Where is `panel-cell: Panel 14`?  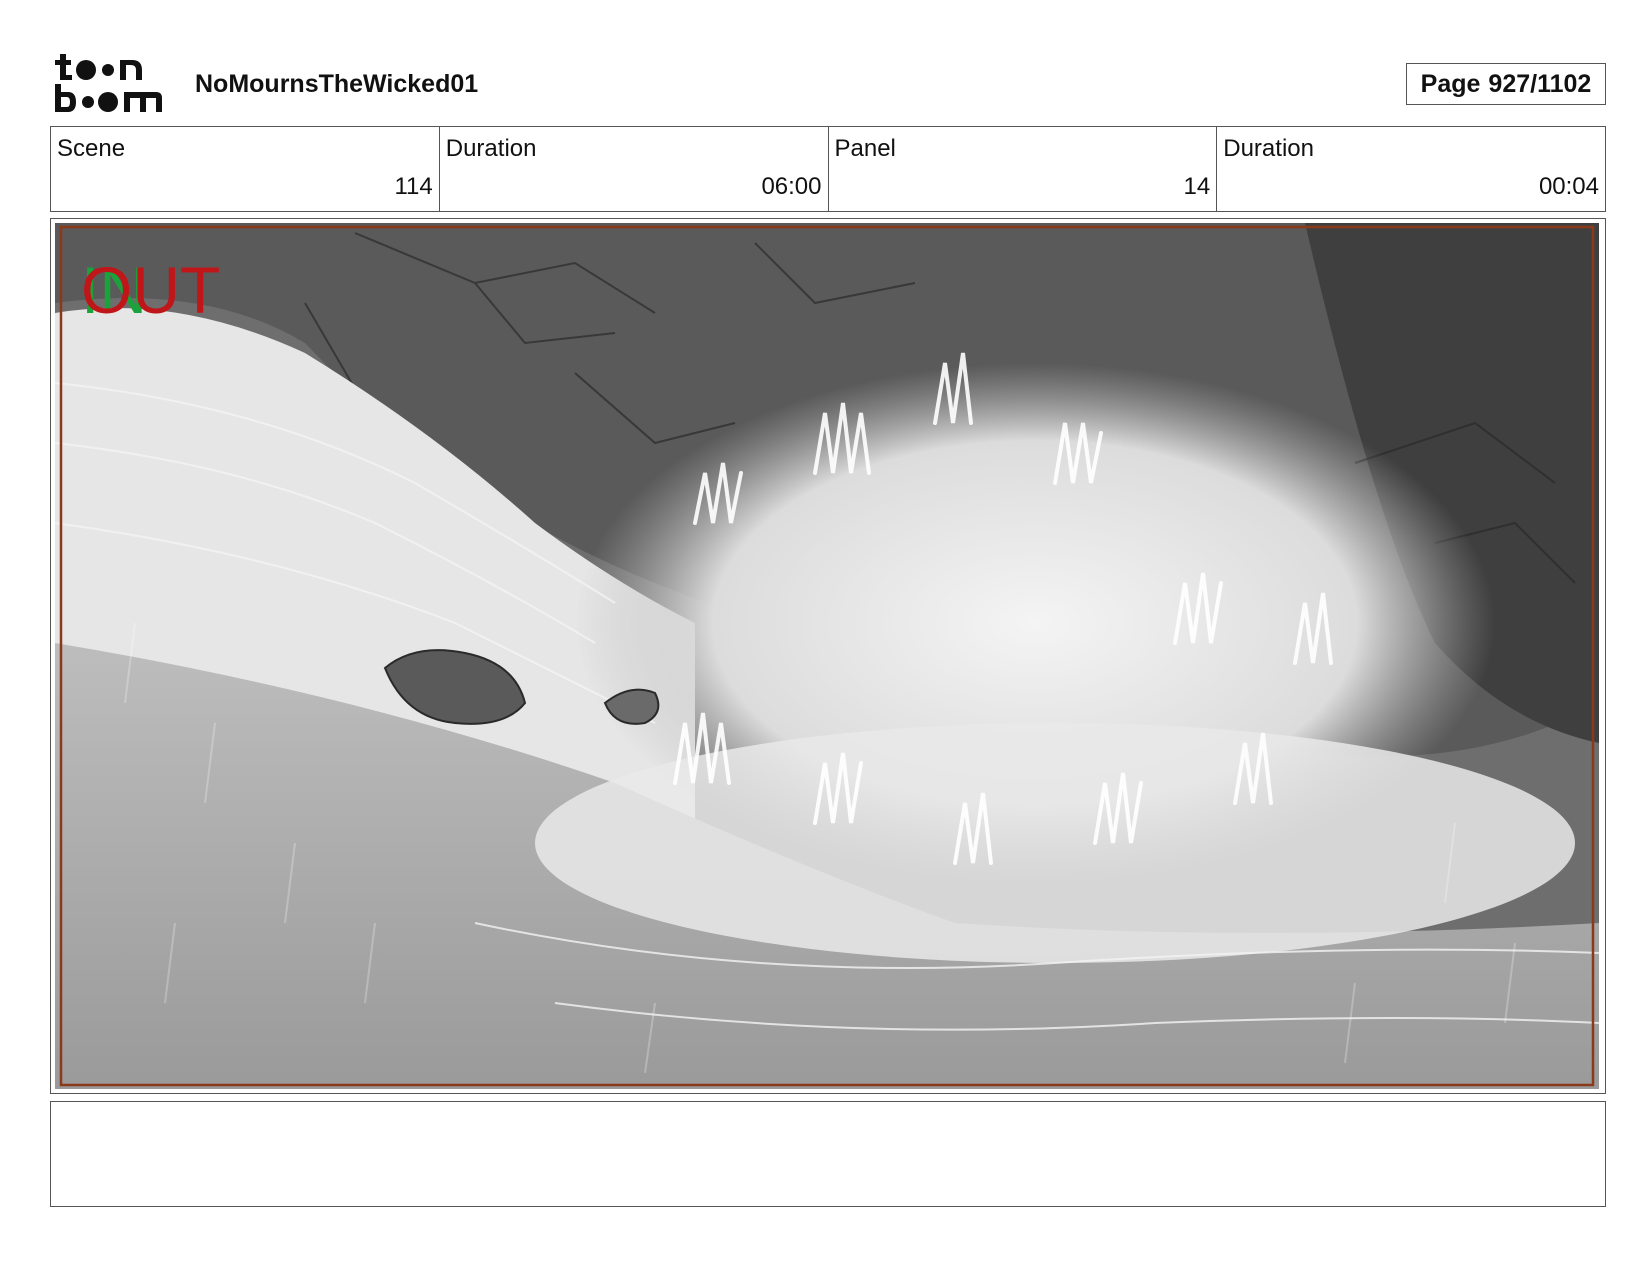
panel-cell: Panel 14 is located at coordinates (1023, 169).